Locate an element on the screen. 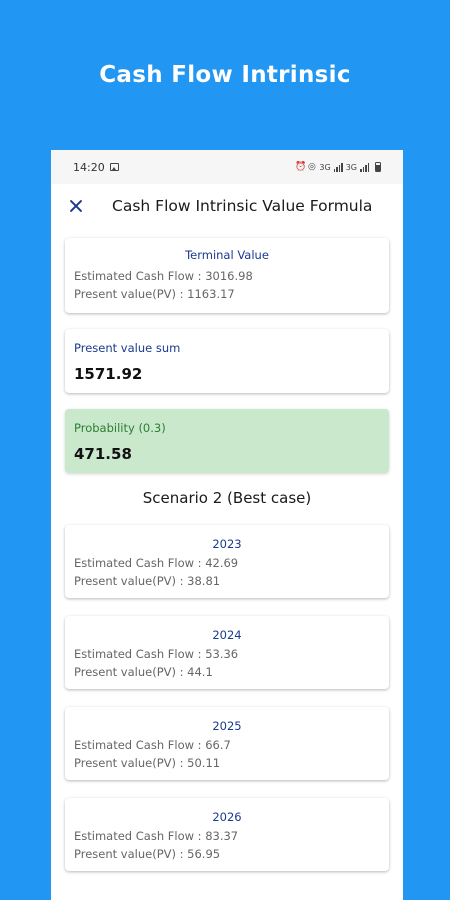  year-heading: 2023 is located at coordinates (227, 544).